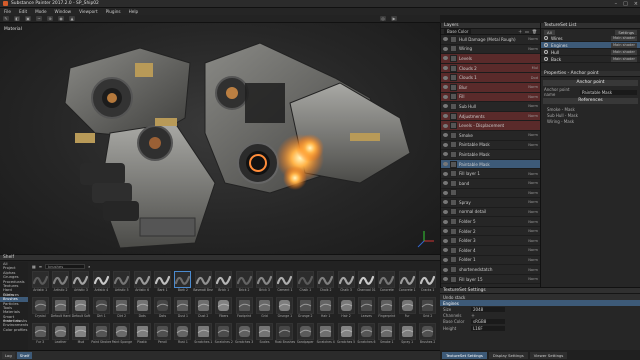  What do you see at coordinates (224, 284) in the screenshot?
I see `brush-preset-item: Brick 1` at bounding box center [224, 284].